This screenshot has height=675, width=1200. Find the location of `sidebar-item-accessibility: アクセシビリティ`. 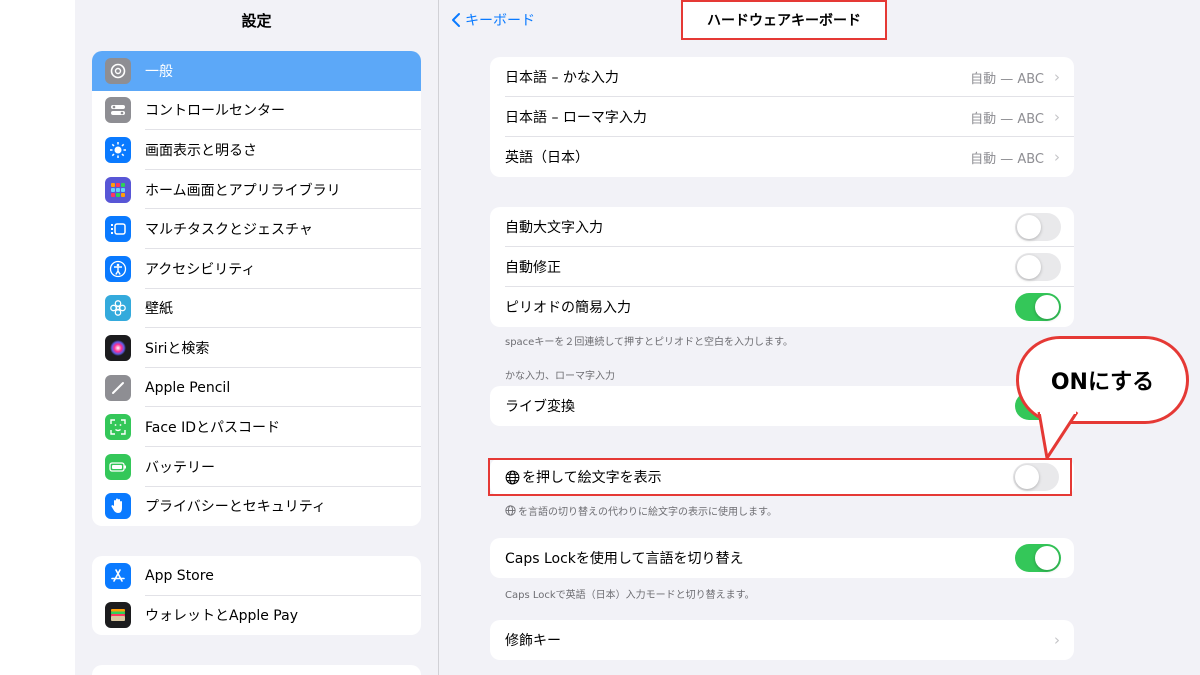

sidebar-item-accessibility: アクセシビリティ is located at coordinates (256, 269).